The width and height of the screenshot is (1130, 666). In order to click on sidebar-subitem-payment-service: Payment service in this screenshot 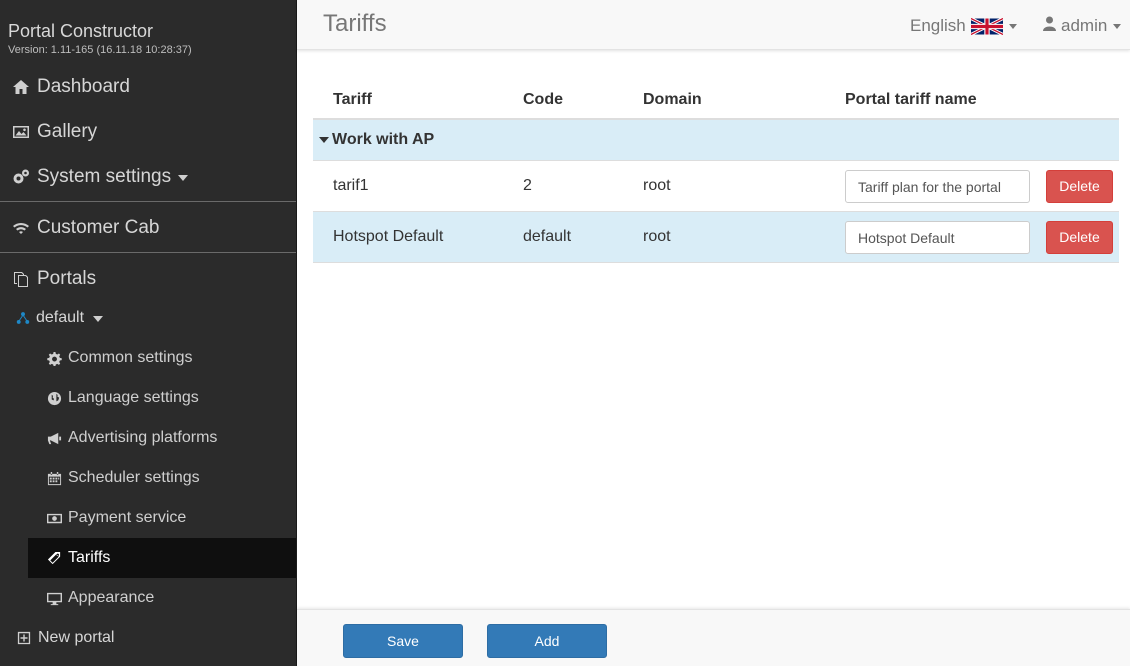, I will do `click(162, 518)`.